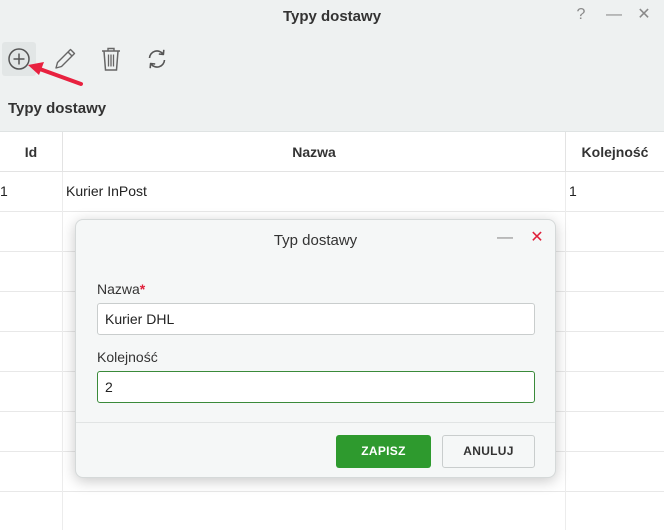 This screenshot has height=530, width=664. What do you see at coordinates (127, 357) in the screenshot?
I see `order-field-label: Kolejność` at bounding box center [127, 357].